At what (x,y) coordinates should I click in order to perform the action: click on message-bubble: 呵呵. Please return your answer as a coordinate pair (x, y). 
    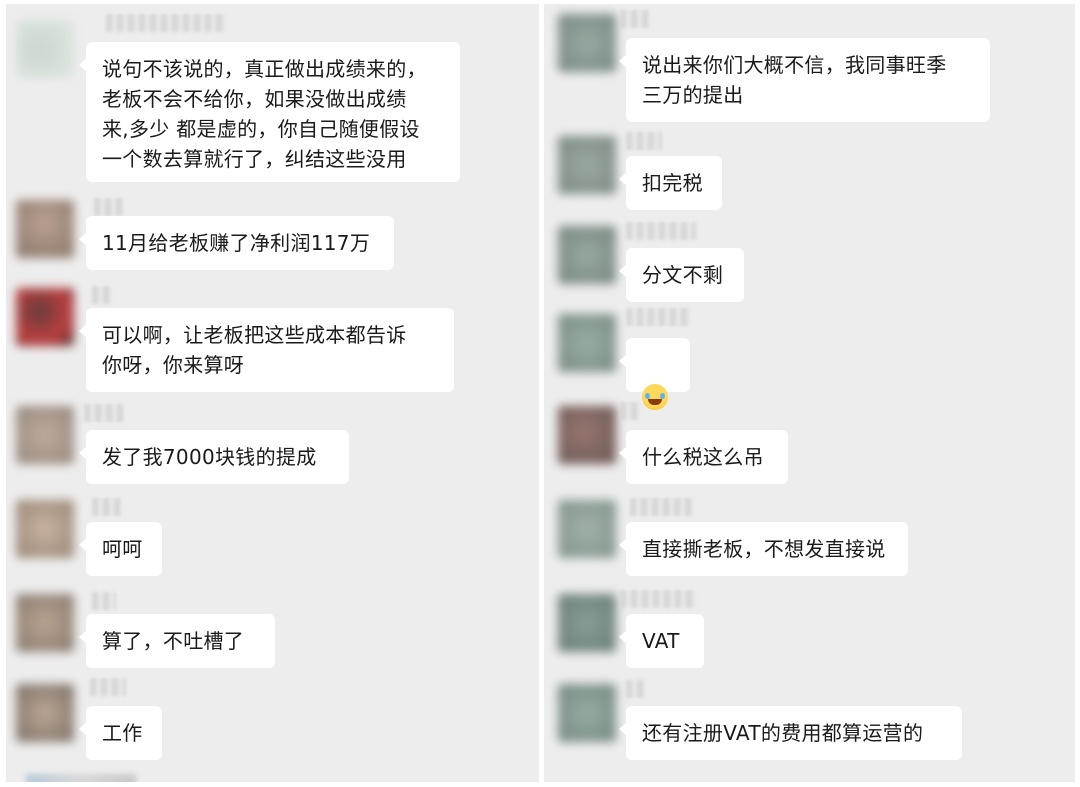
    Looking at the image, I should click on (120, 549).